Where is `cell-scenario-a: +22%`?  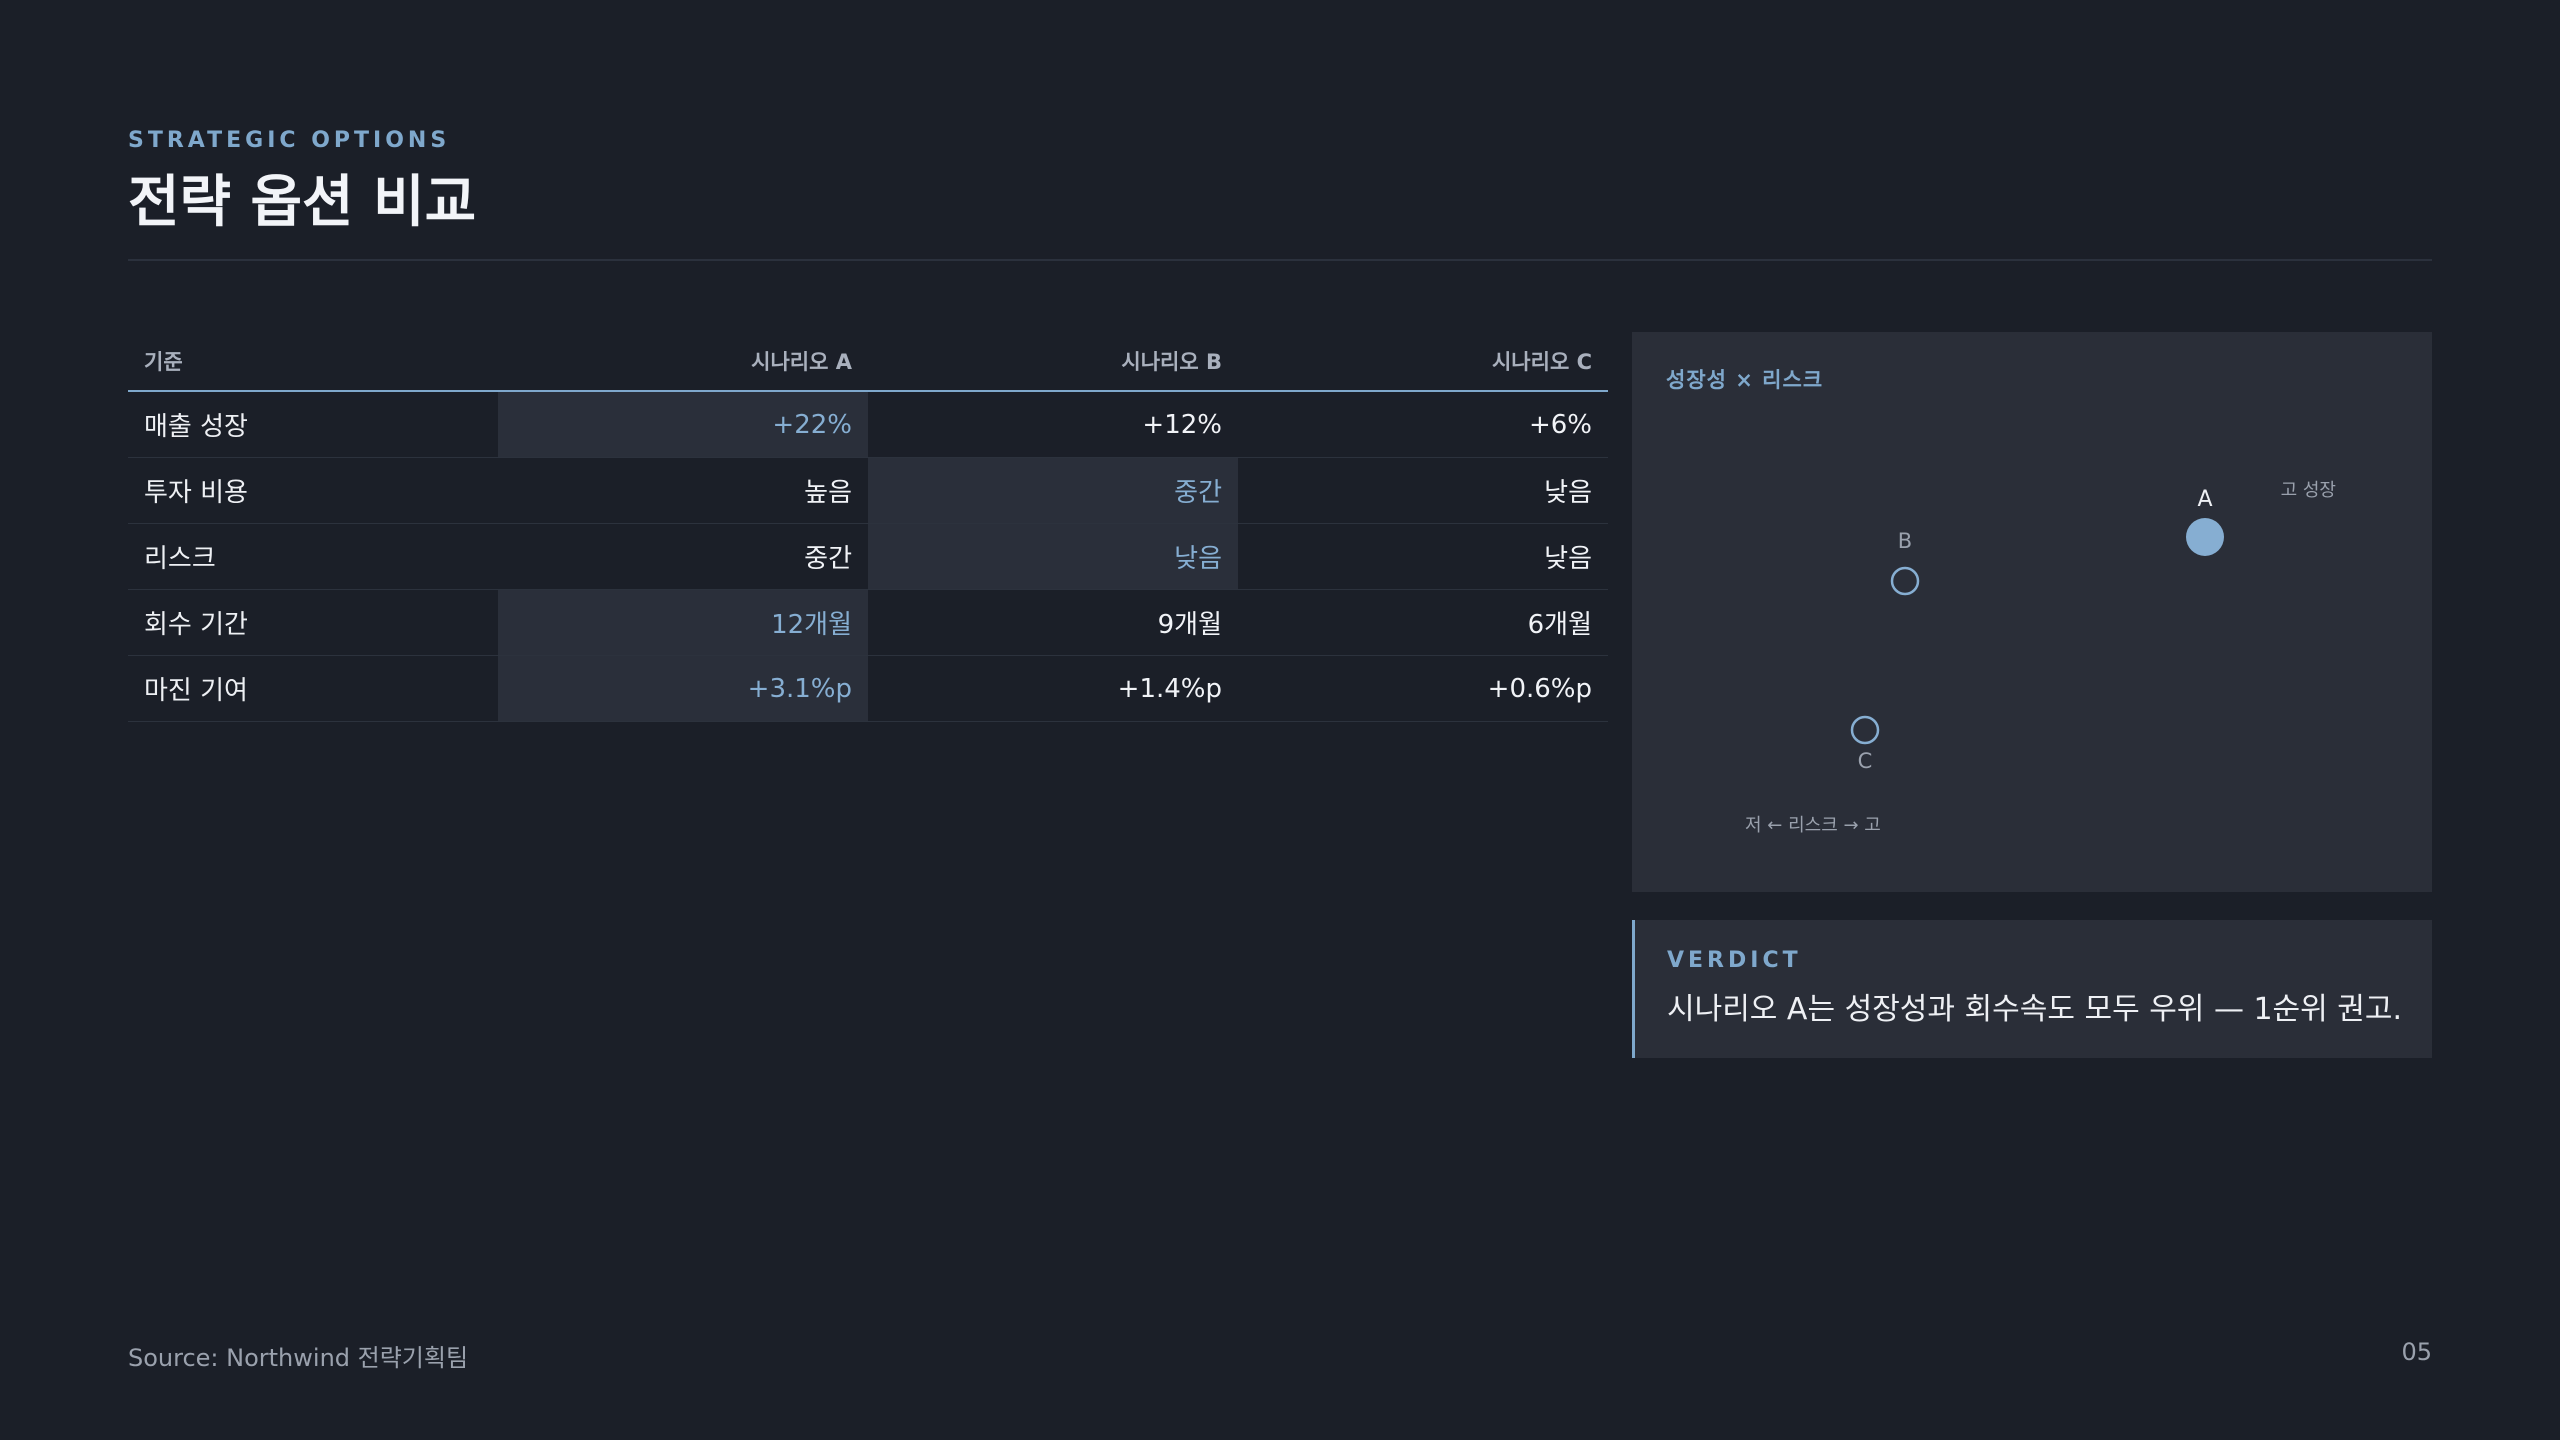 cell-scenario-a: +22% is located at coordinates (683, 424).